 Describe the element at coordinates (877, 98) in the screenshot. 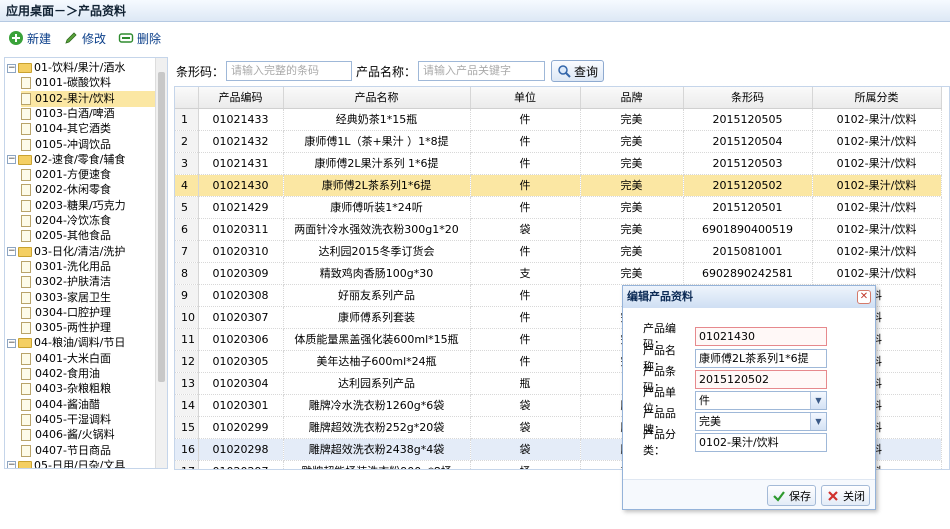

I see `column-header: 所属分类` at that location.